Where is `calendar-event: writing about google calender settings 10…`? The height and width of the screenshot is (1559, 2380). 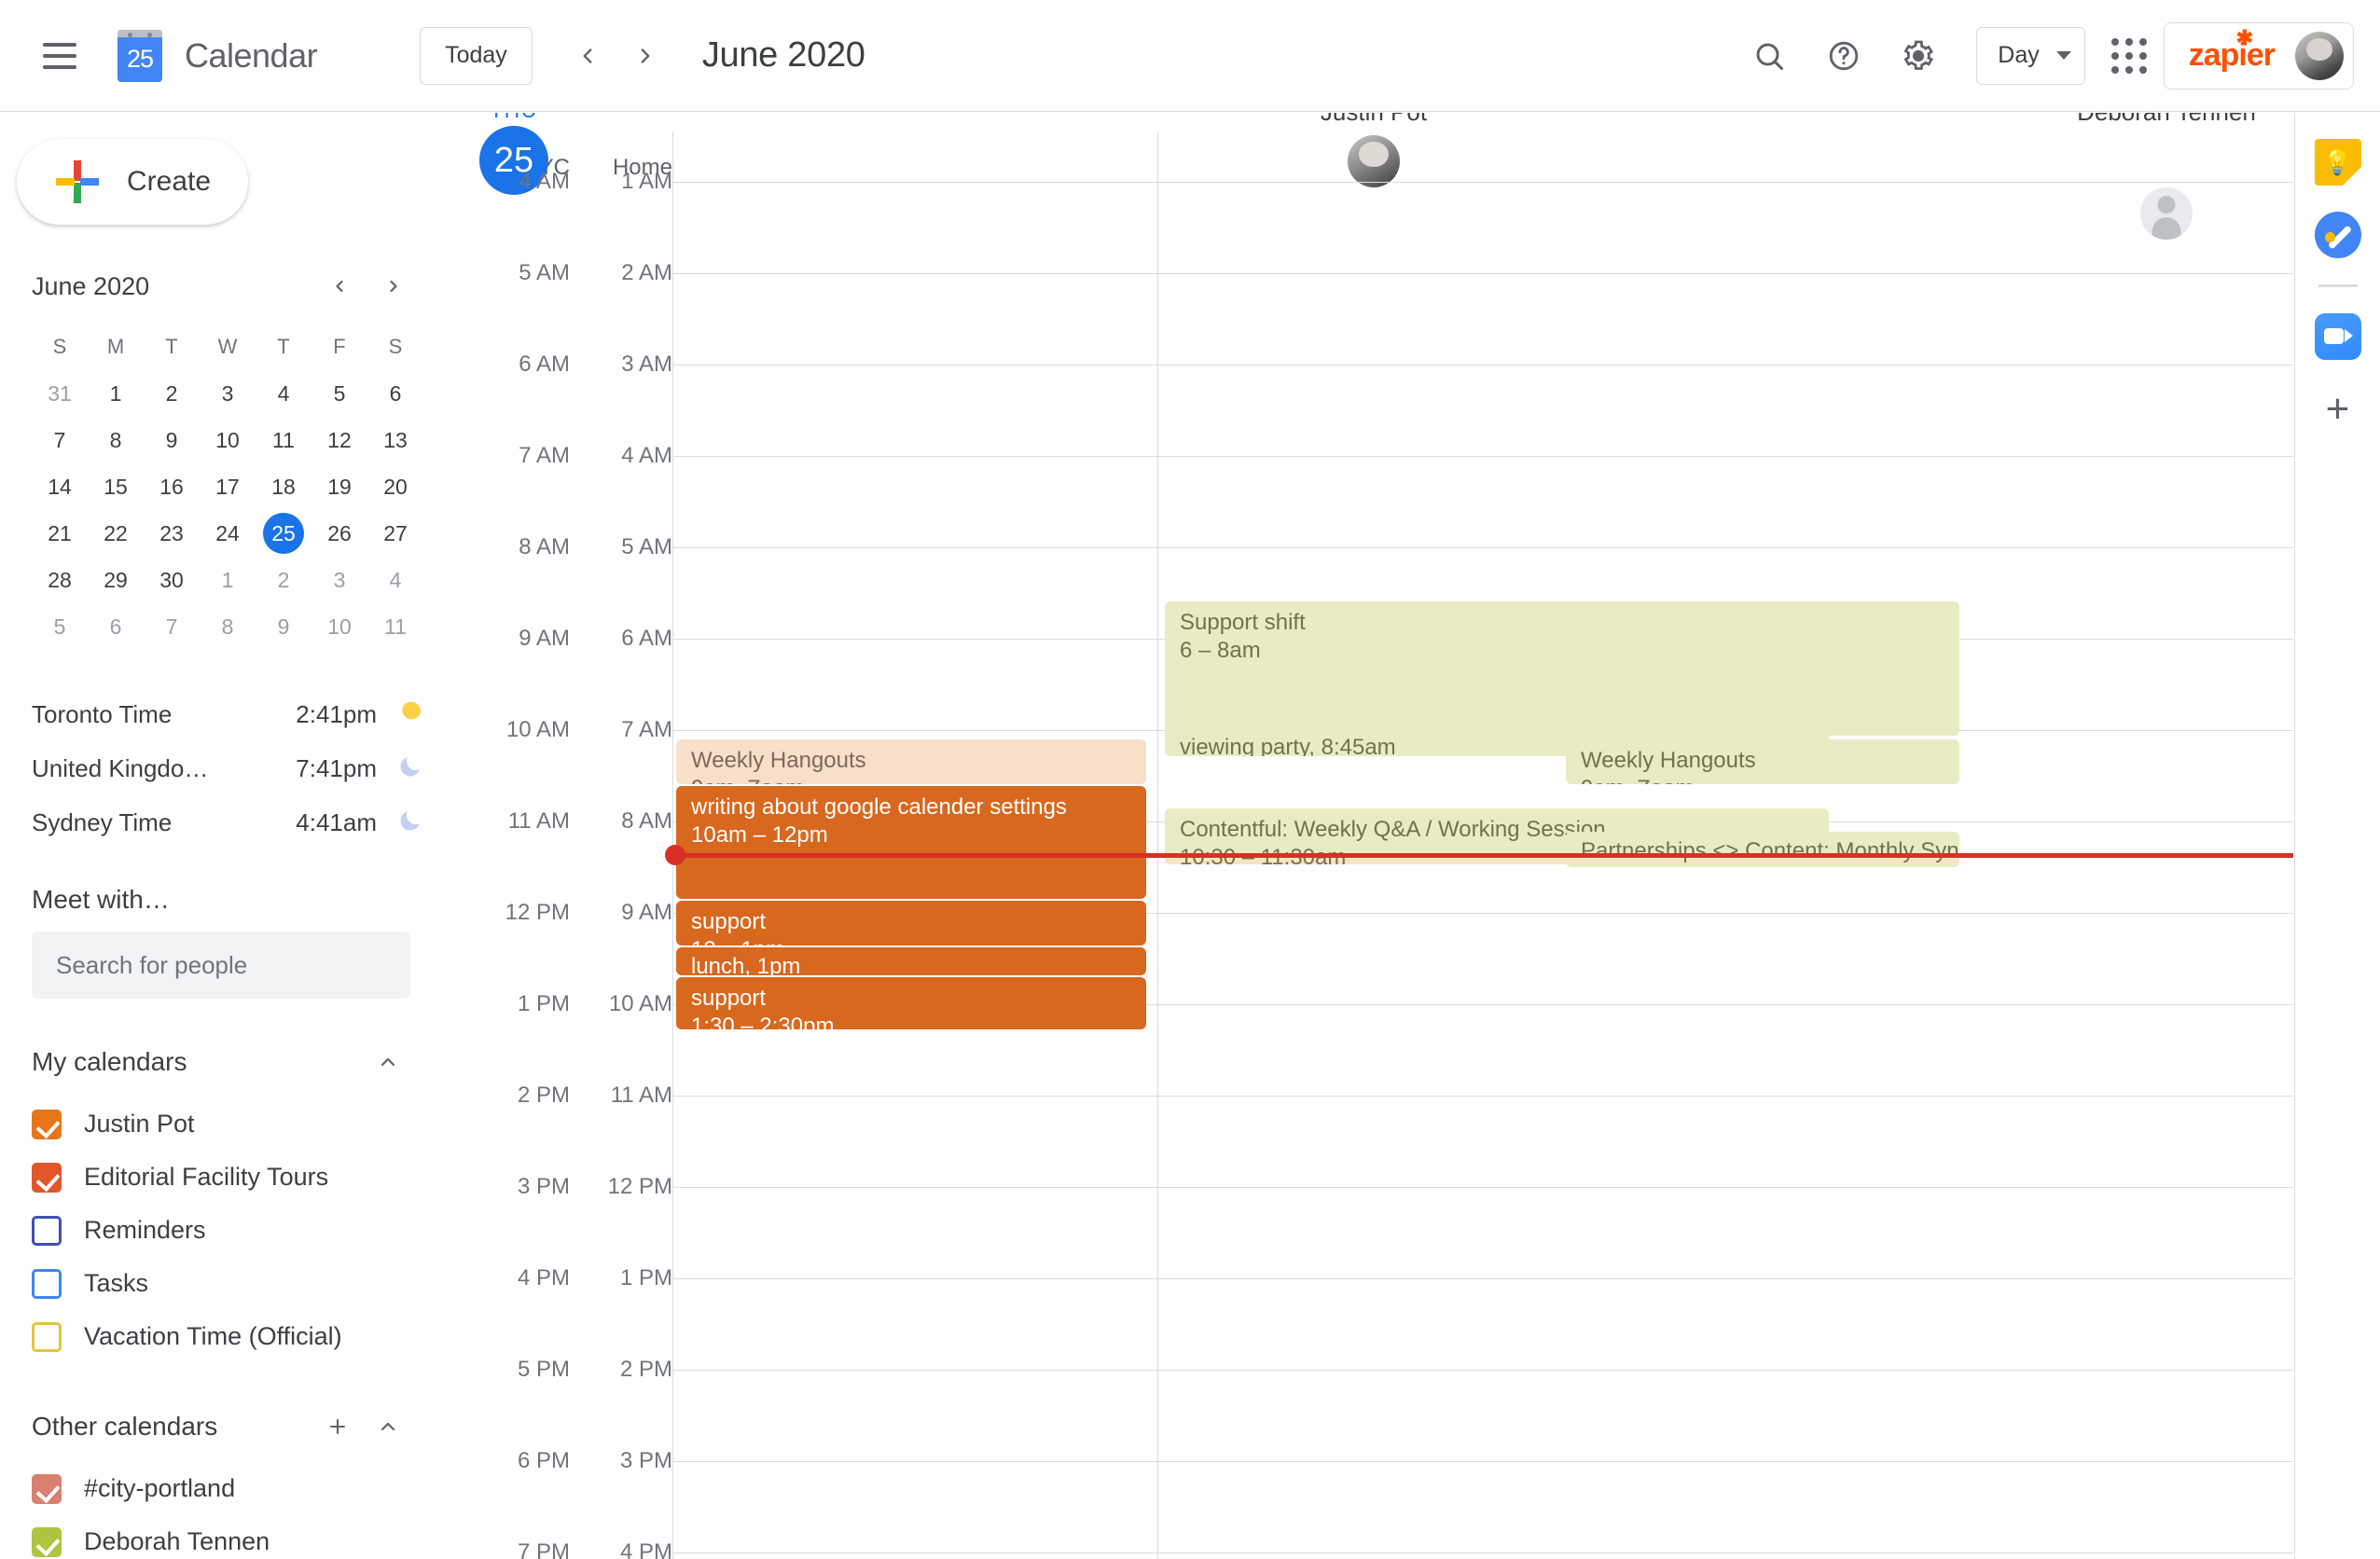
calendar-event: writing about google calender settings 10… is located at coordinates (911, 842).